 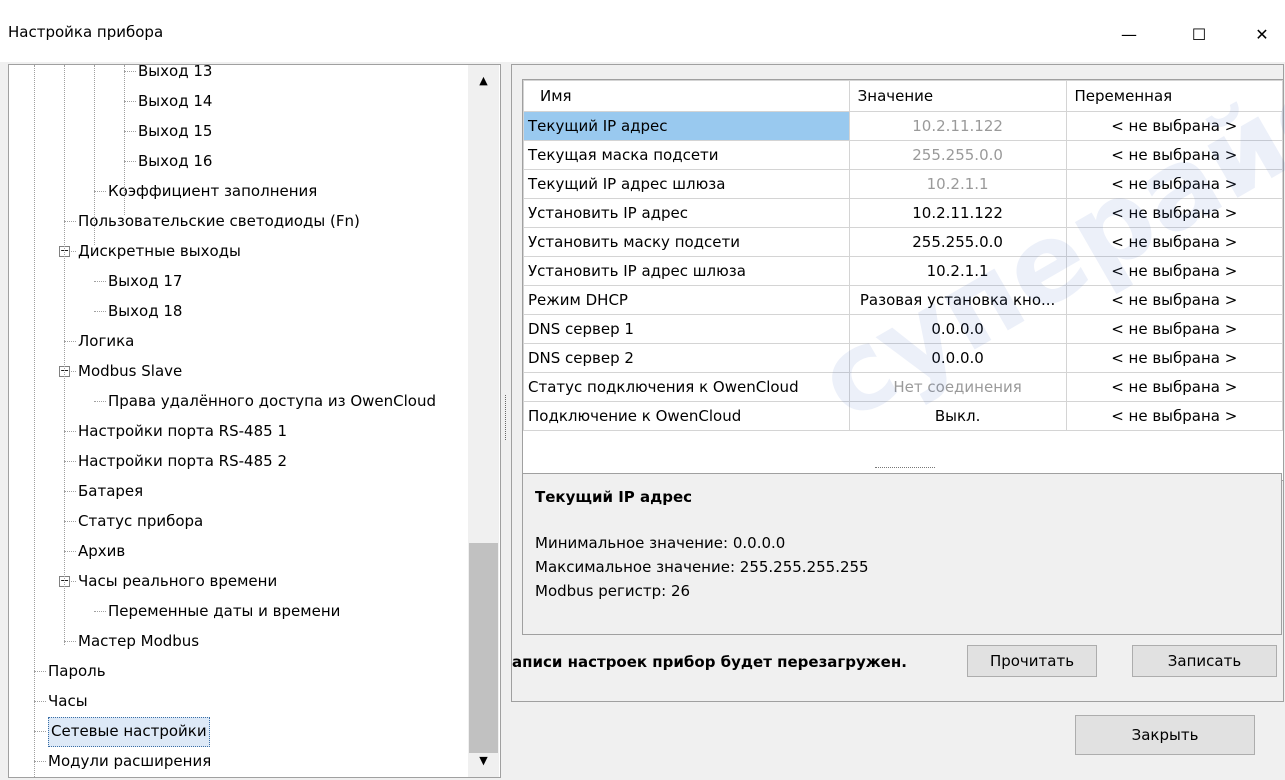 I want to click on tree-scrollbar: ▲ ▼, so click(x=483, y=421).